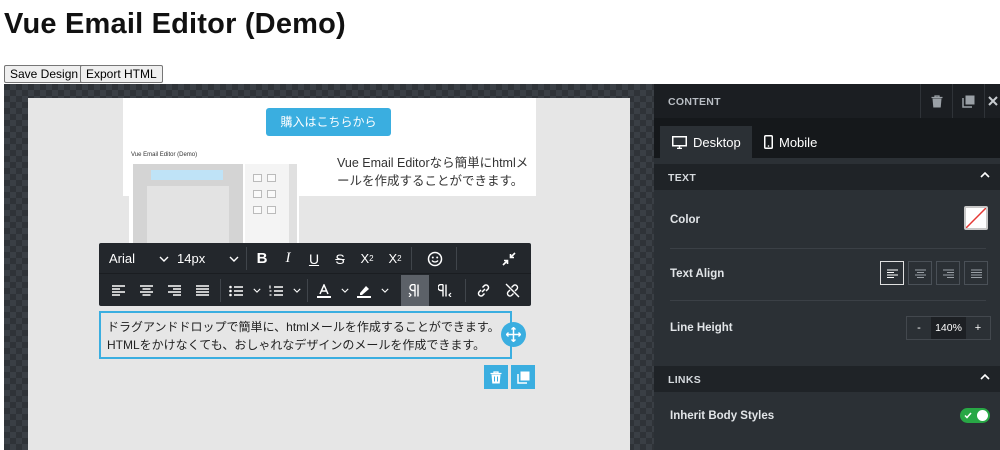 Image resolution: width=1000 pixels, height=450 pixels. What do you see at coordinates (175, 24) in the screenshot?
I see `page-title: Vue Email Editor (Demo)` at bounding box center [175, 24].